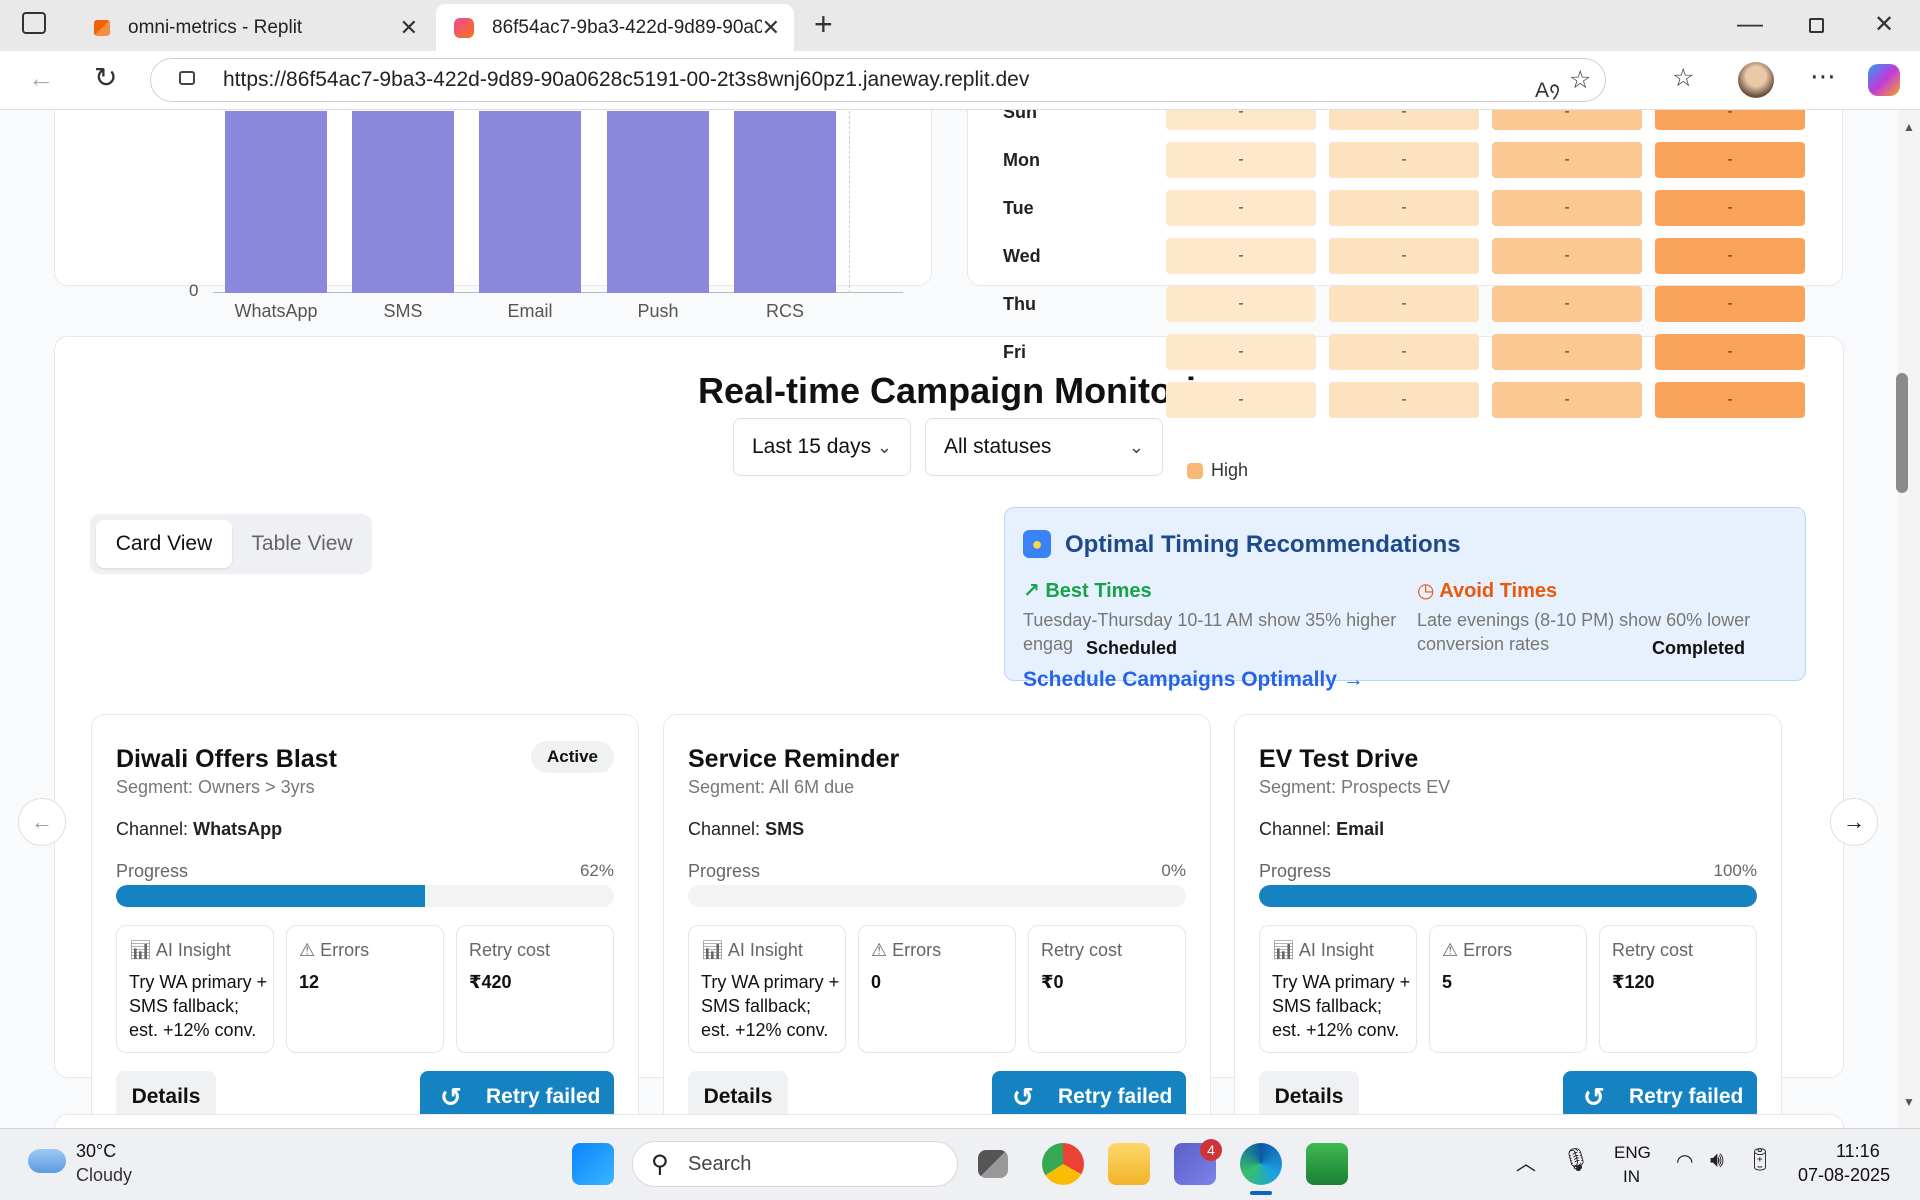 The image size is (1920, 1200). What do you see at coordinates (1576, 1160) in the screenshot?
I see `mic-muted-icon: 🎙︎` at bounding box center [1576, 1160].